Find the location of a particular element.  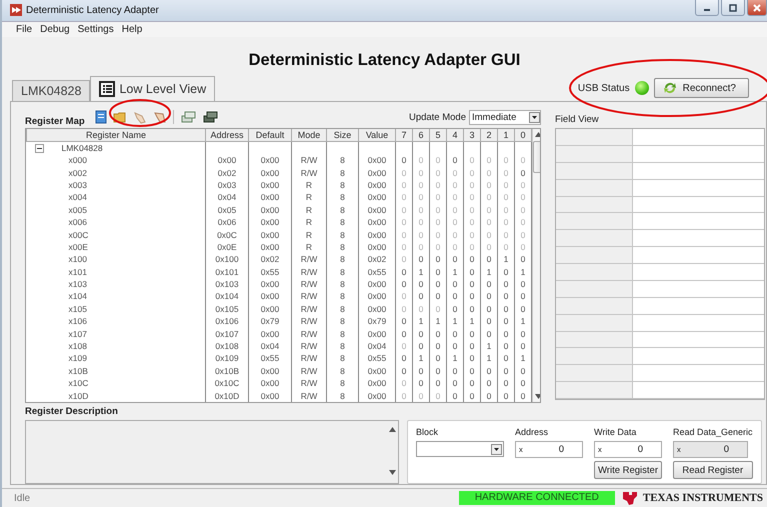

tree-node: x000 is located at coordinates (77, 160).